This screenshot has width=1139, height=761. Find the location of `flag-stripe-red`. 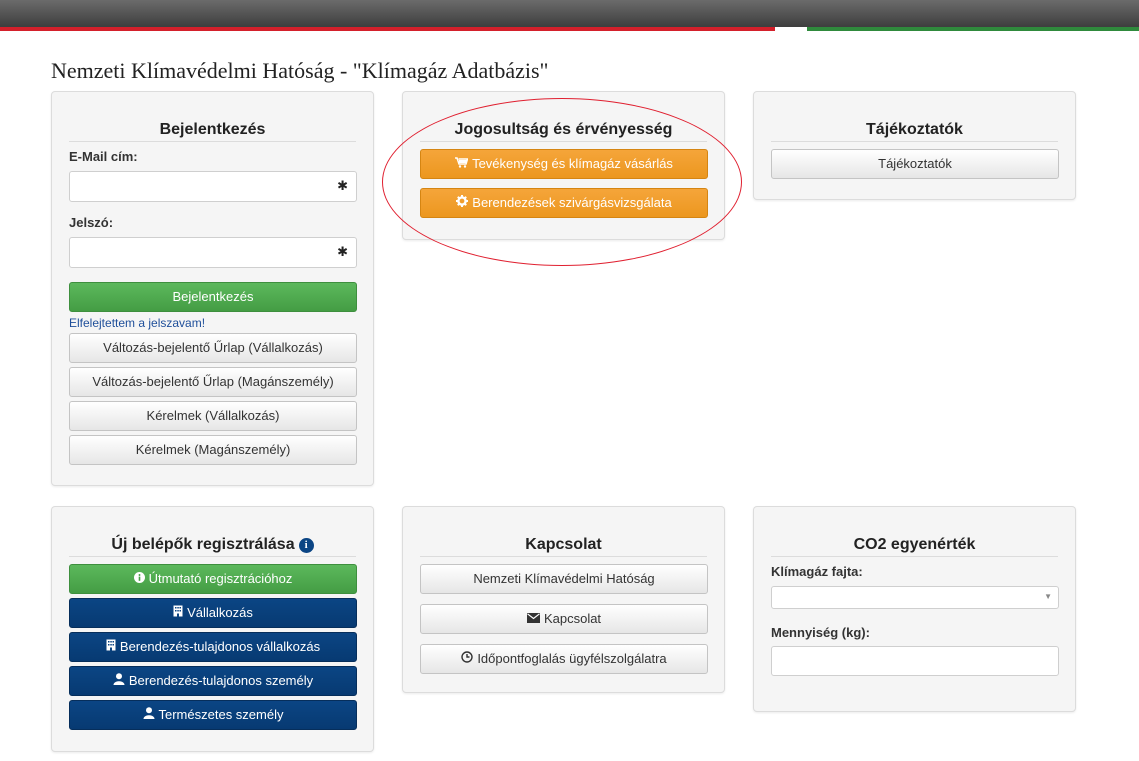

flag-stripe-red is located at coordinates (387, 29).